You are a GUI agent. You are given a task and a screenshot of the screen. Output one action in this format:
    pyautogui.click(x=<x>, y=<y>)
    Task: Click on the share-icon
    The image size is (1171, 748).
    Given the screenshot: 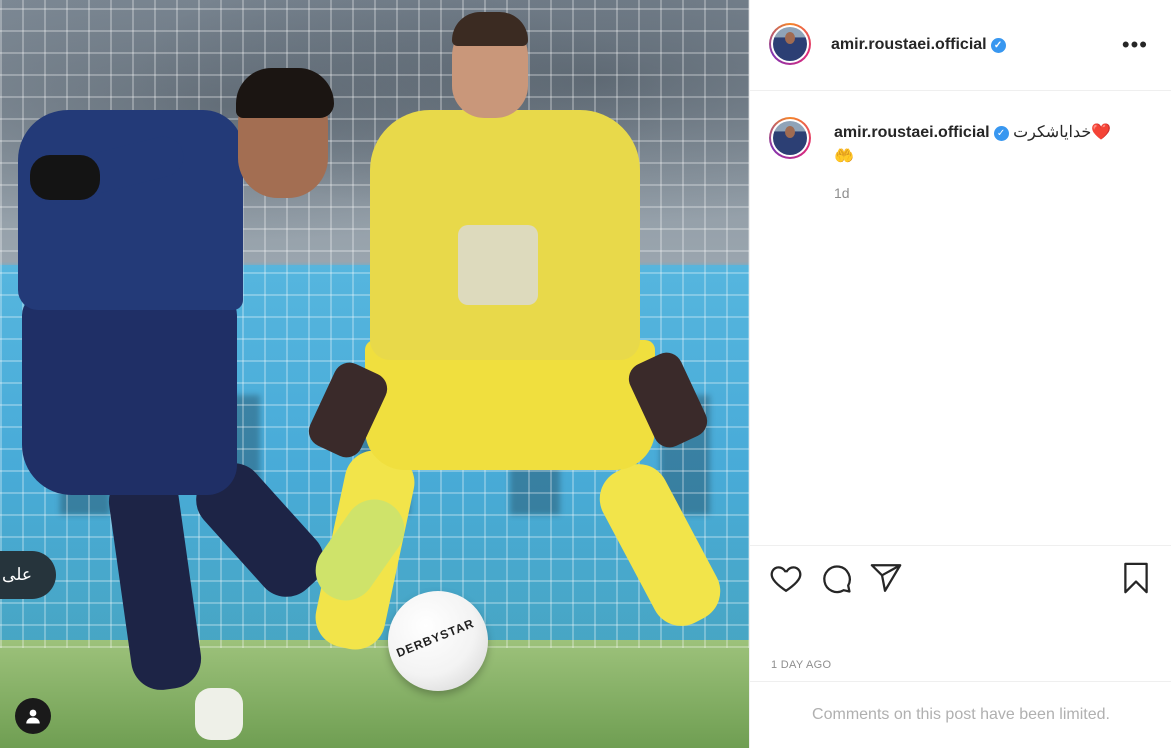 What is the action you would take?
    pyautogui.click(x=886, y=578)
    